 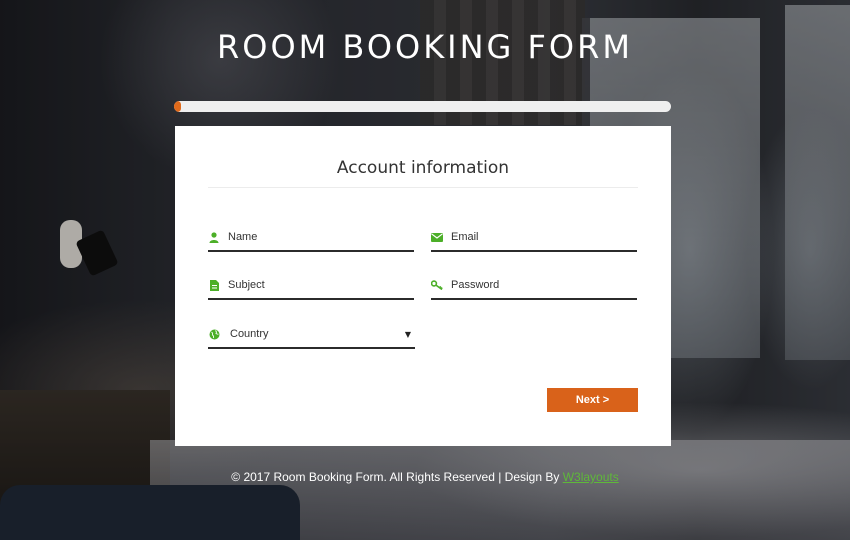 What do you see at coordinates (437, 237) in the screenshot?
I see `envelope-icon` at bounding box center [437, 237].